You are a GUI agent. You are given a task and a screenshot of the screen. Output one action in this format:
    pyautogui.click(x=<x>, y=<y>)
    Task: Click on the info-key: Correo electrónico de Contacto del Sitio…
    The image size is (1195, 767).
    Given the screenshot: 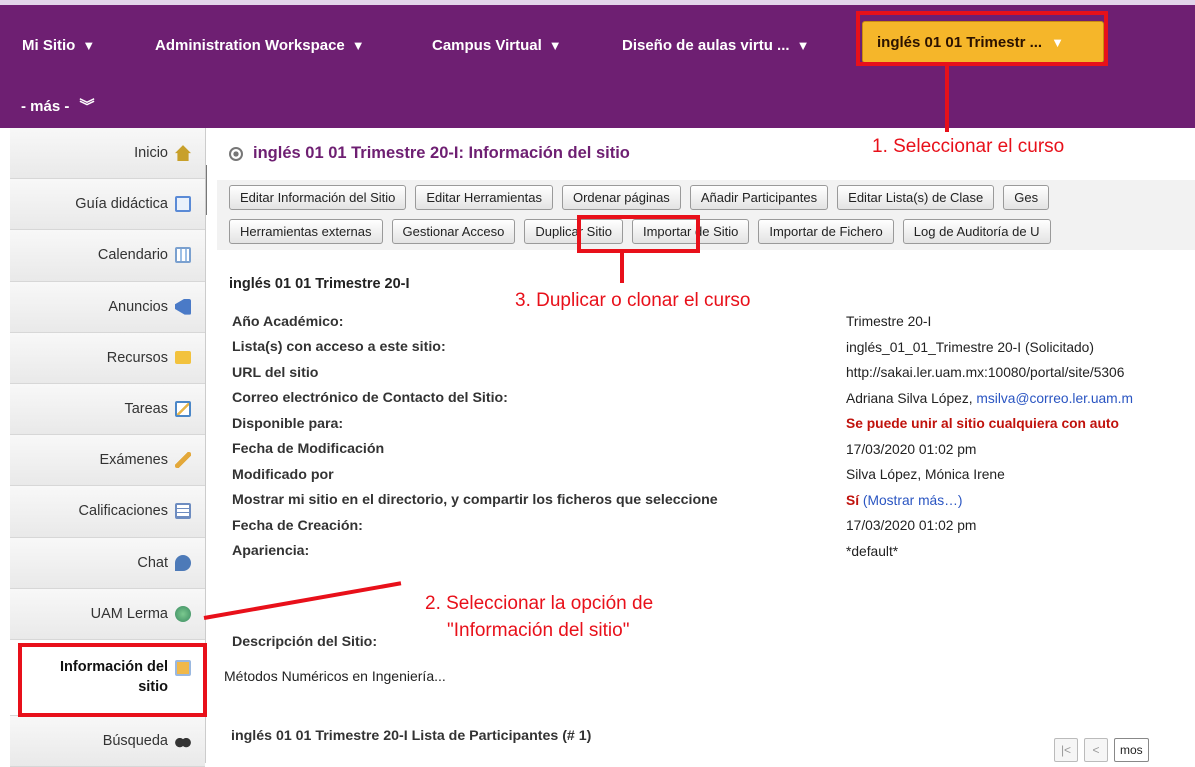 What is the action you would take?
    pyautogui.click(x=370, y=398)
    